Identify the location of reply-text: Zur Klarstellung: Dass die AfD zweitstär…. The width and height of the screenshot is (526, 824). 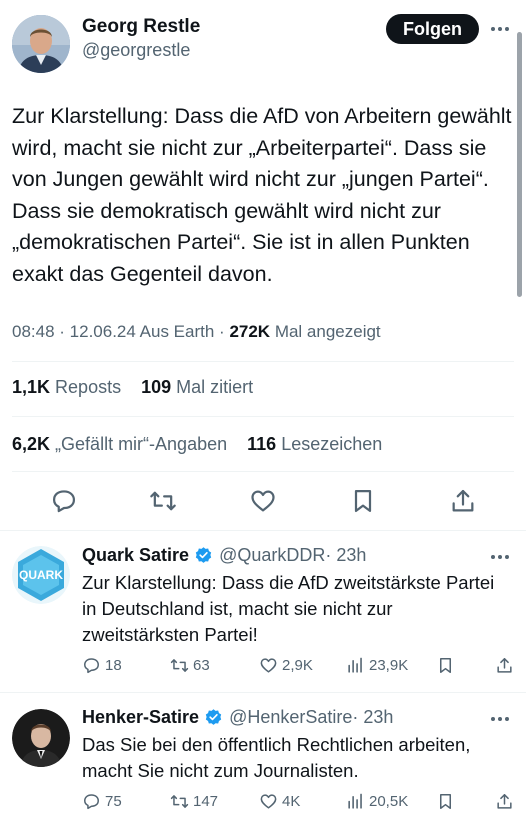
(288, 608).